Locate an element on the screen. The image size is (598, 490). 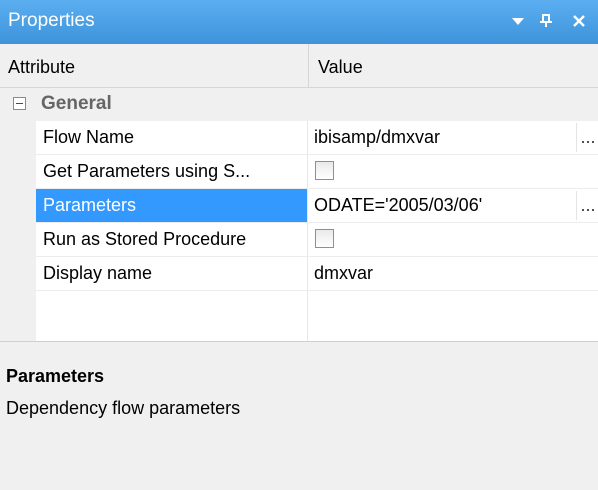
property-row-run-as-stored-procedure: Run as Stored Procedure is located at coordinates (317, 240).